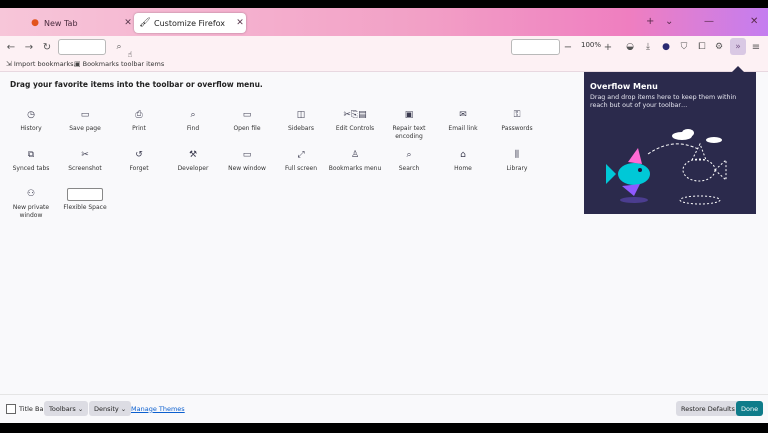 This screenshot has height=433, width=768. Describe the element at coordinates (355, 115) in the screenshot. I see `edit-controls-icon: ✂⎘▤` at that location.